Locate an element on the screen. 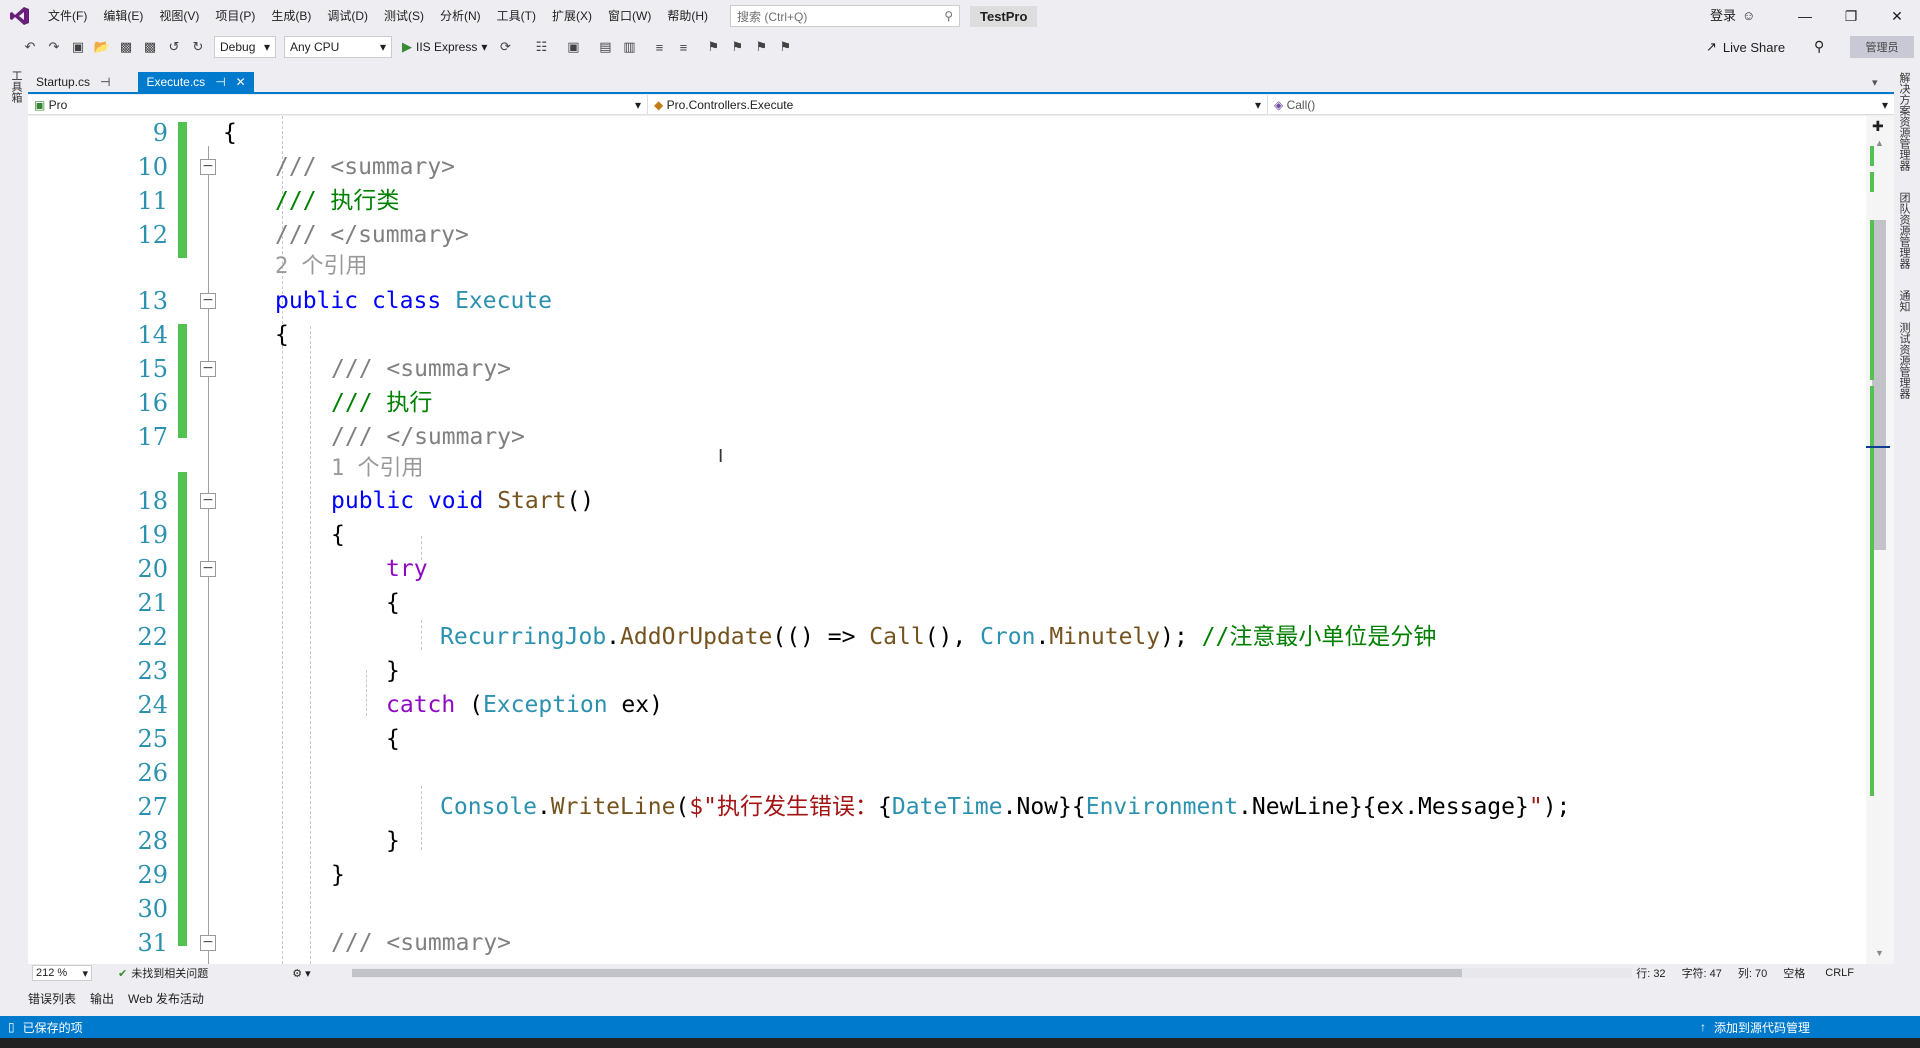 The height and width of the screenshot is (1048, 1920). tab-output: 输出 is located at coordinates (102, 998).